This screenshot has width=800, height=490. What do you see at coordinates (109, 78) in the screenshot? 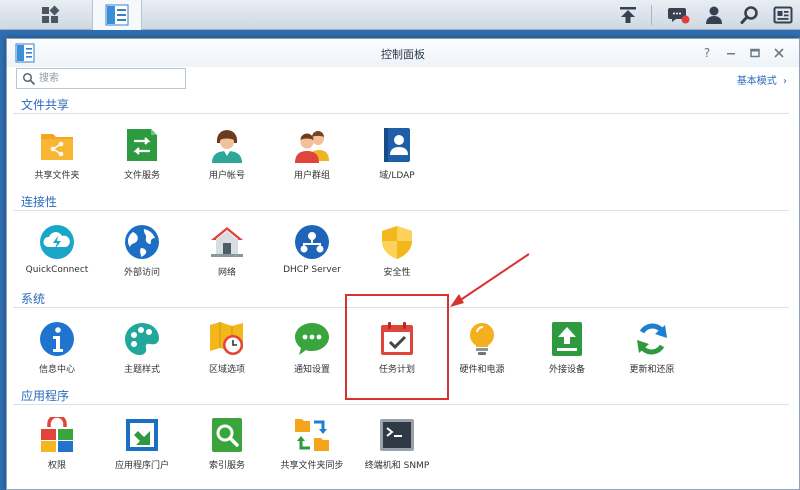
I see `search-input` at bounding box center [109, 78].